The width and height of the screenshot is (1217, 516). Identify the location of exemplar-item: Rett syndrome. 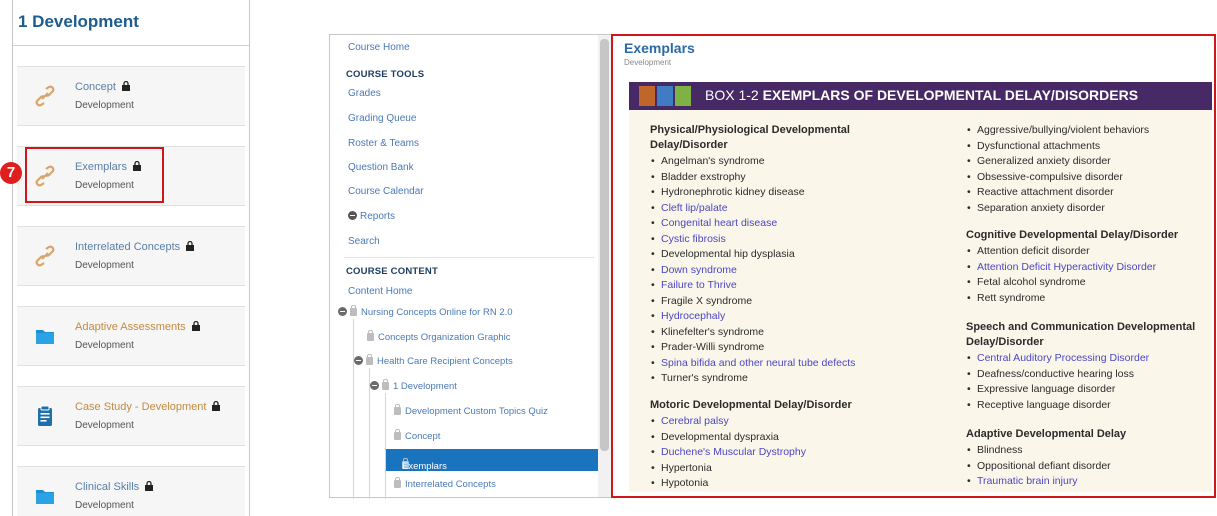
(1006, 298).